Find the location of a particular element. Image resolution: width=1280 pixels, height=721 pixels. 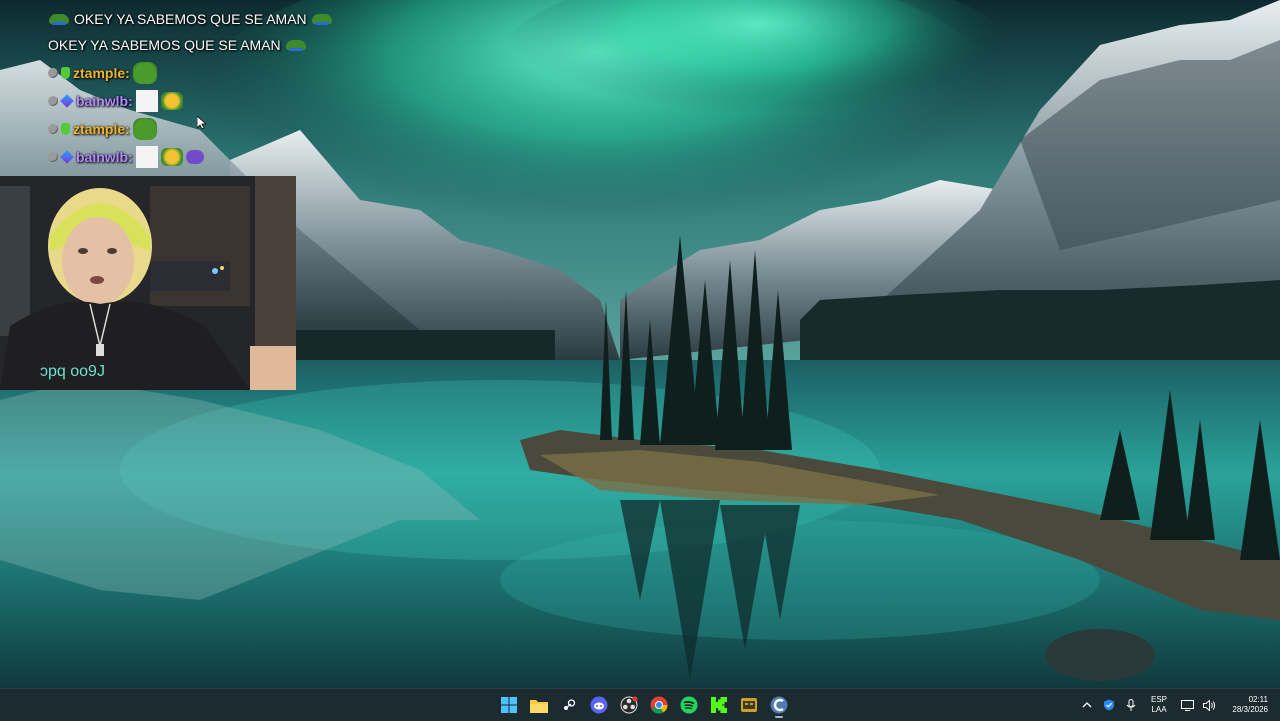

kick-button is located at coordinates (719, 705).